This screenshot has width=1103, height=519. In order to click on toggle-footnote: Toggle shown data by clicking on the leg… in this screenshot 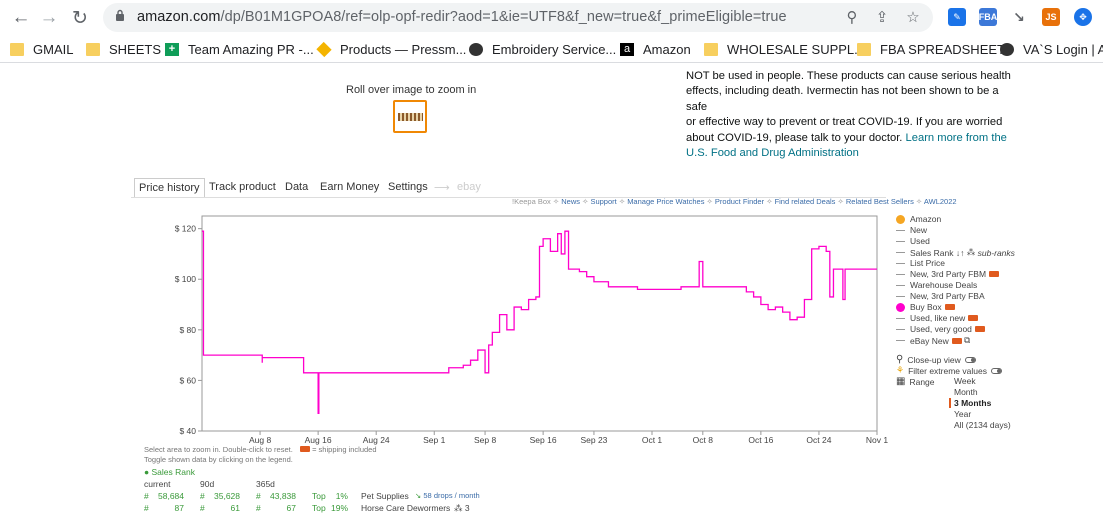, I will do `click(218, 459)`.